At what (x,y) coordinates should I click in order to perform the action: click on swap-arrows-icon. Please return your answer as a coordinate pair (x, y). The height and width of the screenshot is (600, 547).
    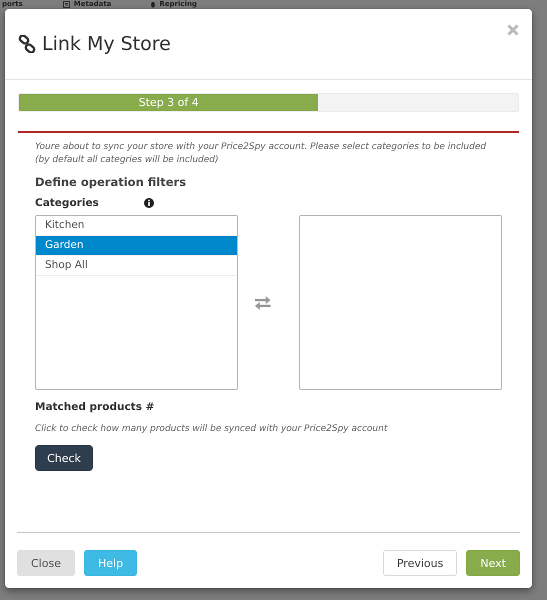
    Looking at the image, I should click on (263, 303).